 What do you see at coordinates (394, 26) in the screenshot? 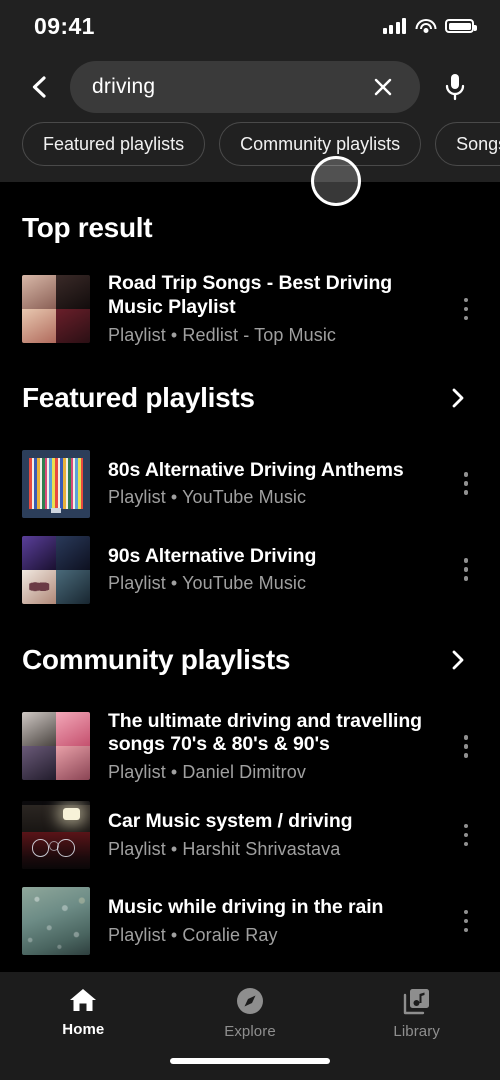
I see `signal-bars-icon` at bounding box center [394, 26].